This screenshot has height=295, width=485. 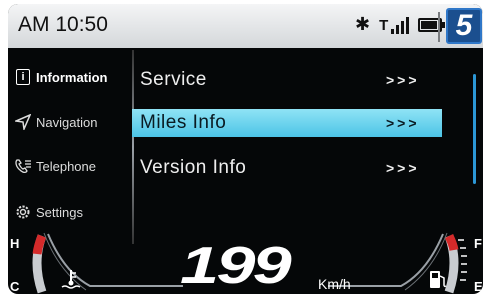 I want to click on sidebar-item-information: i Information, so click(x=61, y=77).